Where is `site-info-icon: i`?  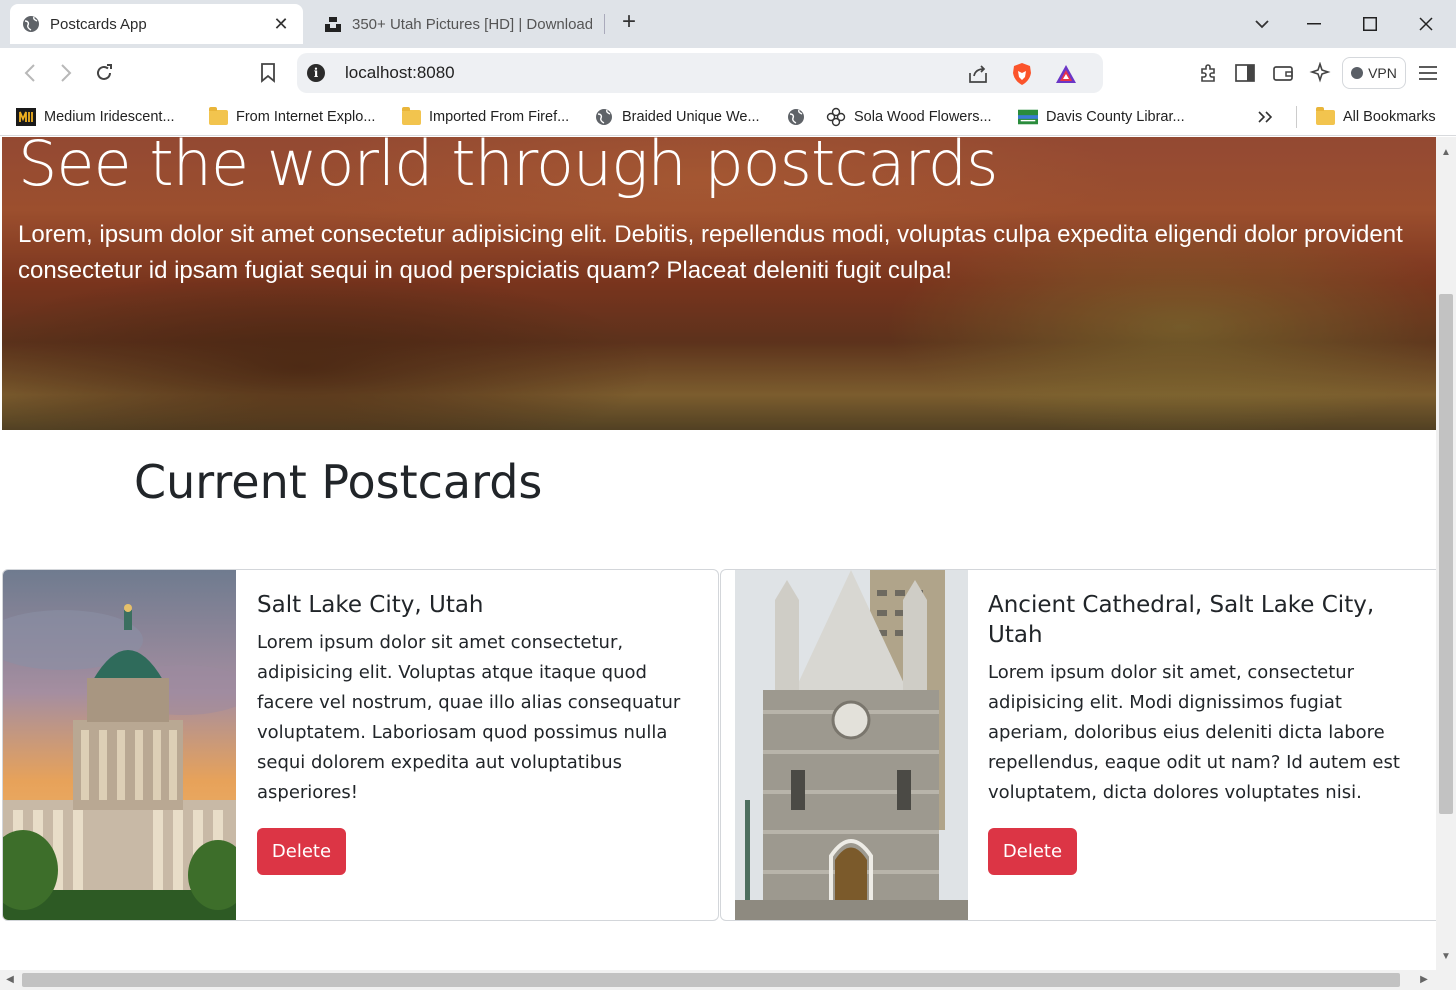
site-info-icon: i is located at coordinates (316, 73).